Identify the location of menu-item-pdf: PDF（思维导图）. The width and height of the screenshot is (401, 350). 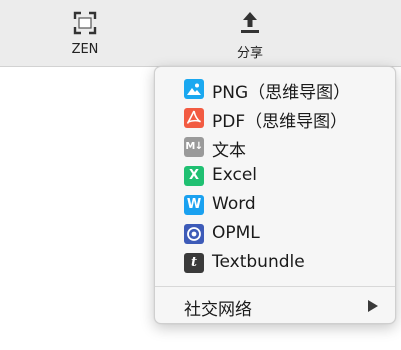
(275, 118).